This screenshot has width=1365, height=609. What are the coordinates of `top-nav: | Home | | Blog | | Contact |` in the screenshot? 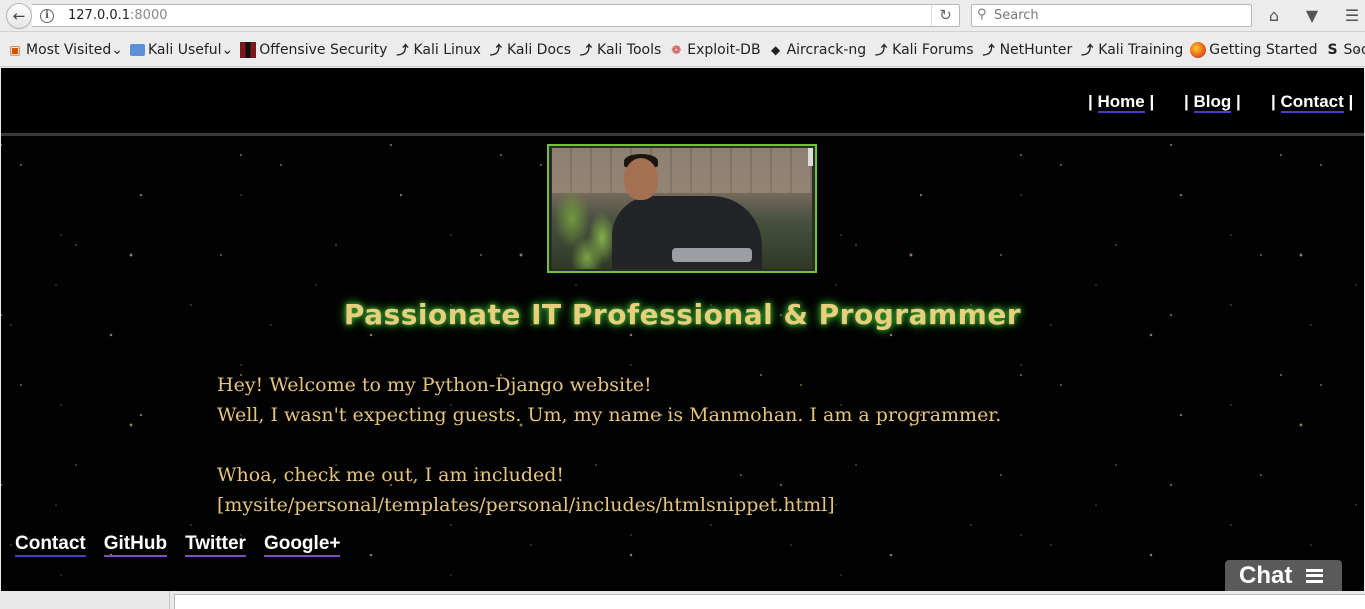 It's located at (682, 100).